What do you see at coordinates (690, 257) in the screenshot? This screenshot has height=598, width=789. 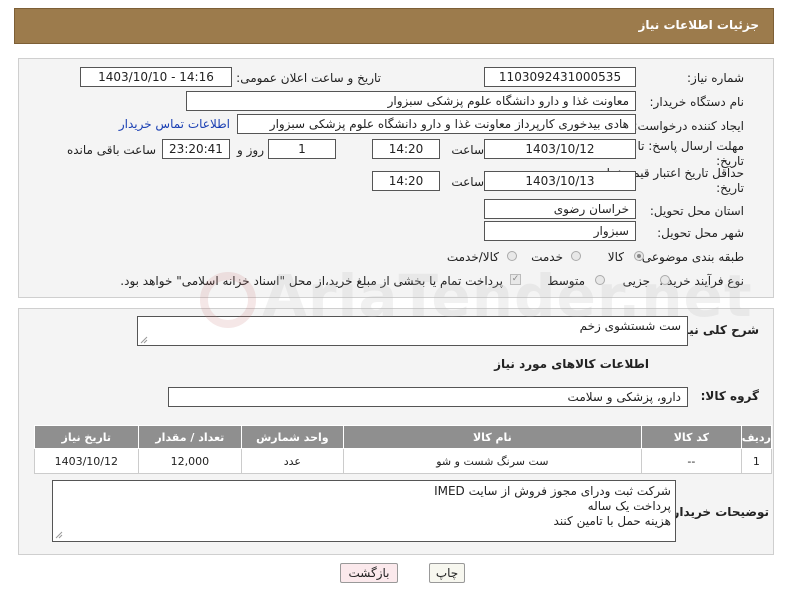 I see `category-label: طبقه بندی موضوعی:` at bounding box center [690, 257].